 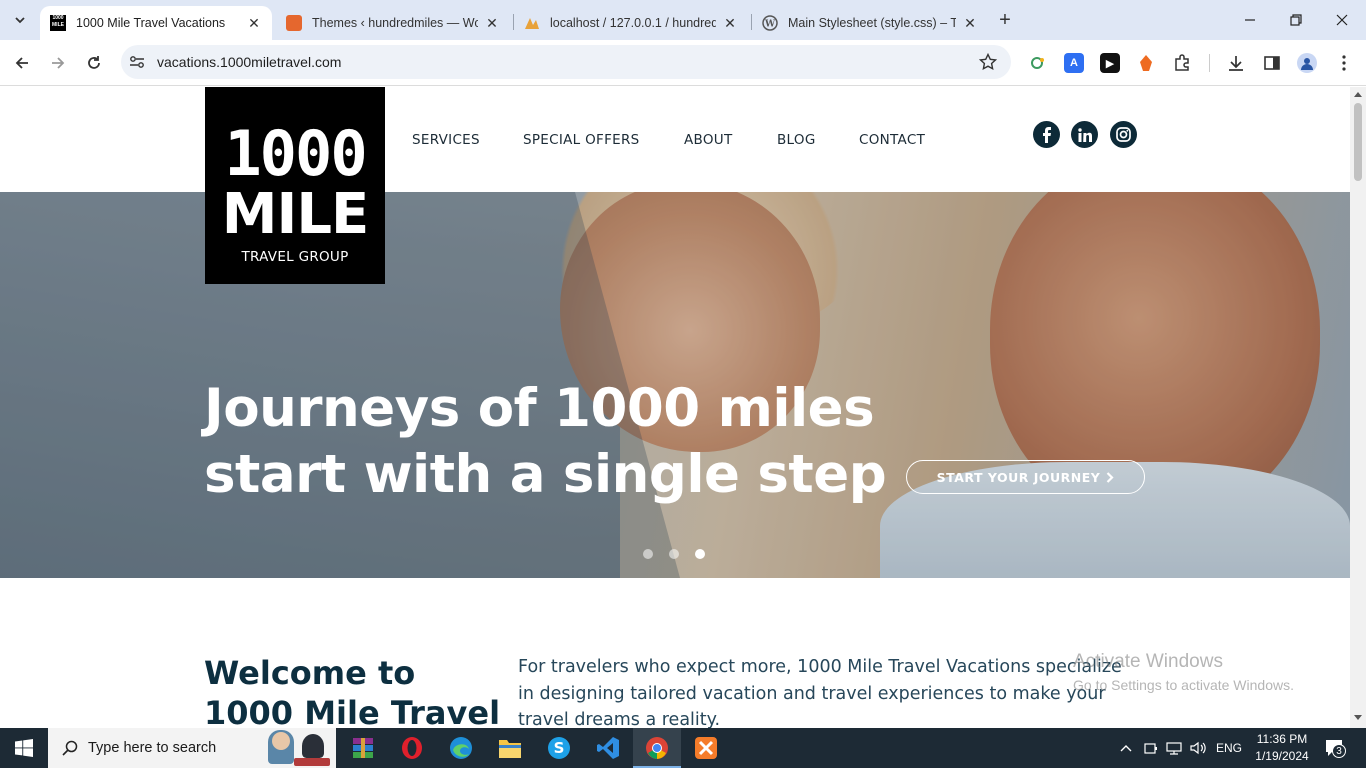 I want to click on slider-dots, so click(x=674, y=554).